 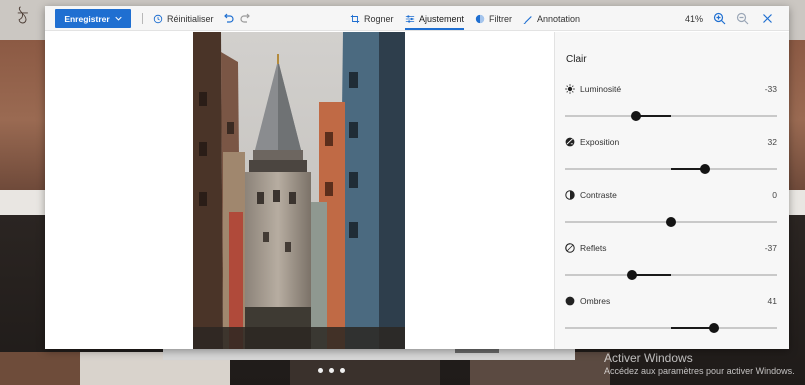 I want to click on adjustment-reflets: Reflets -37, so click(x=671, y=264).